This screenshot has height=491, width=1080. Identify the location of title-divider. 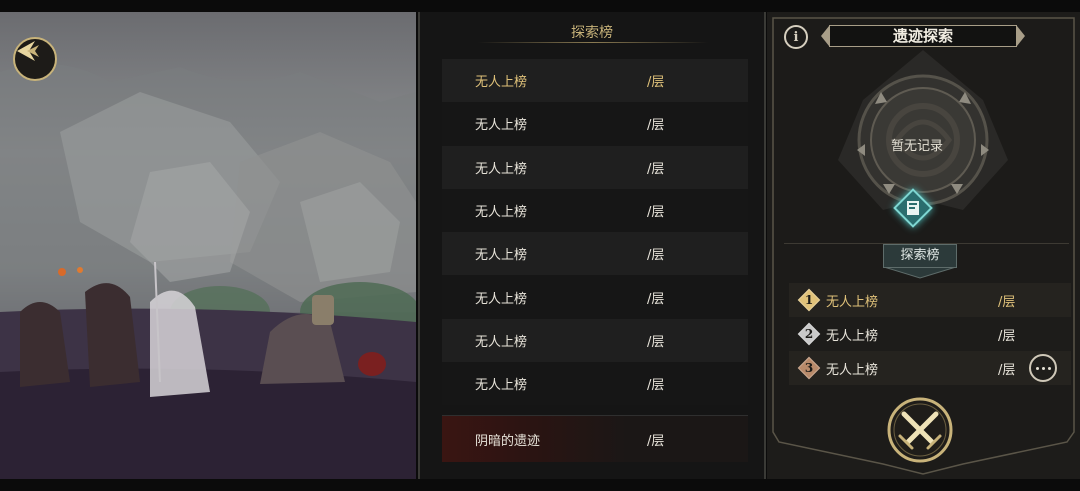
(593, 42).